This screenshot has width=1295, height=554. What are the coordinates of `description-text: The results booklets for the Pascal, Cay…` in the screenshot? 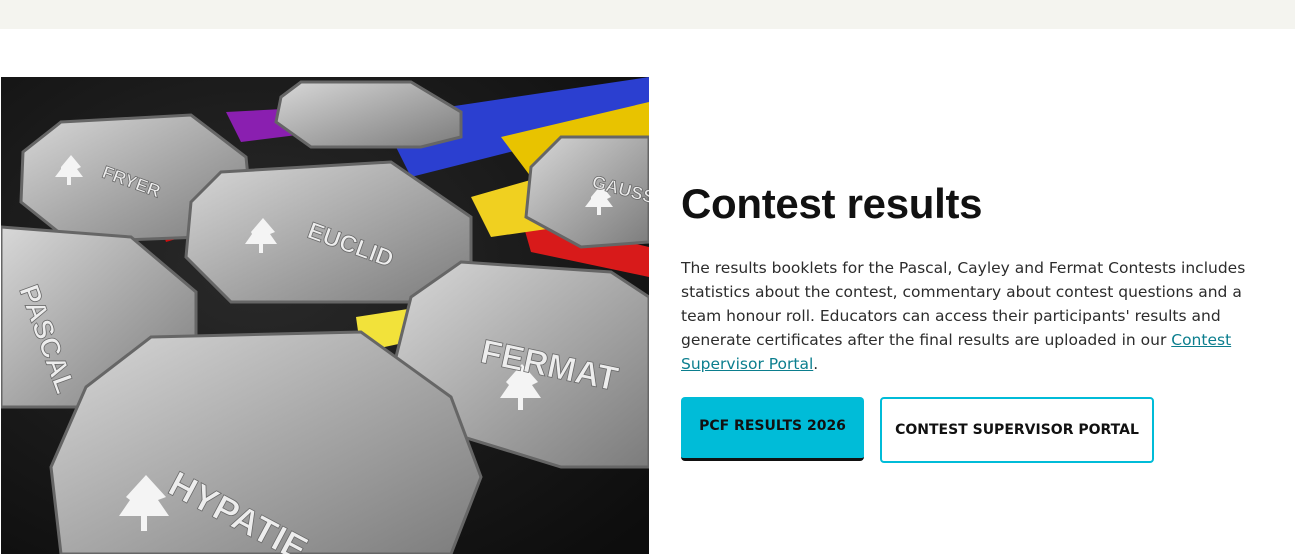 It's located at (963, 304).